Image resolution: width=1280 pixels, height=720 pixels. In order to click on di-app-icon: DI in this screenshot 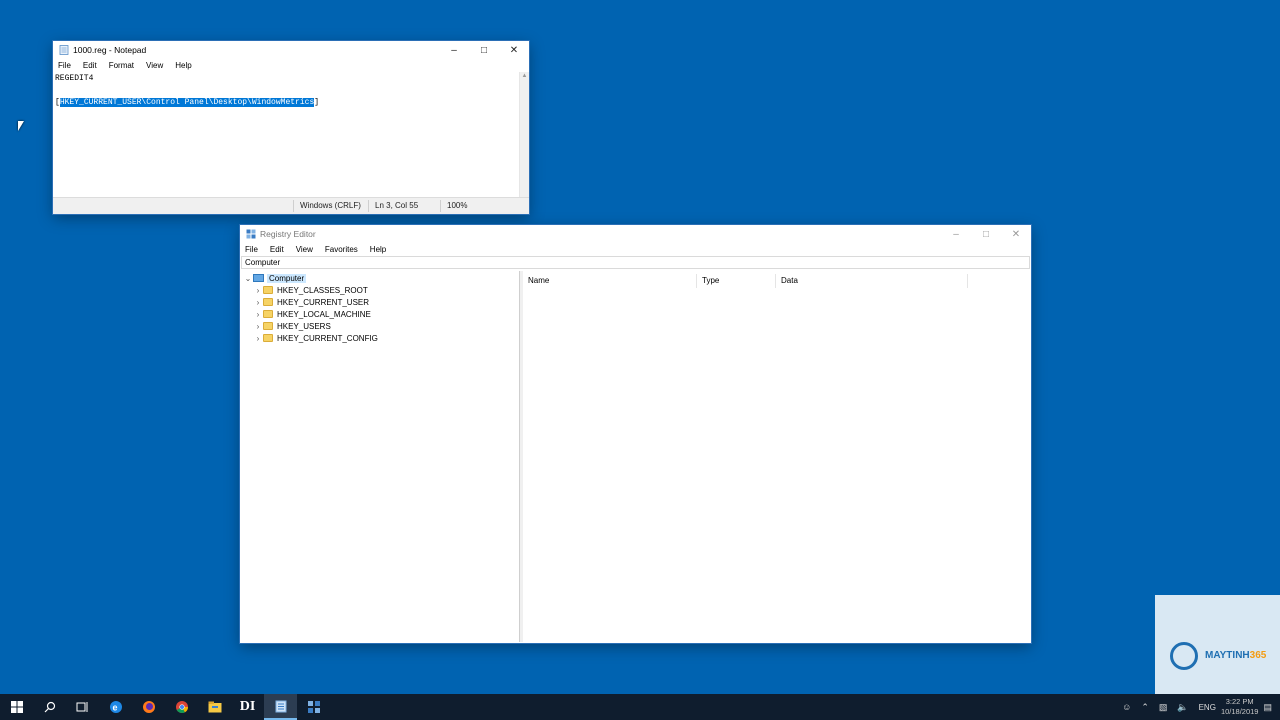, I will do `click(247, 706)`.